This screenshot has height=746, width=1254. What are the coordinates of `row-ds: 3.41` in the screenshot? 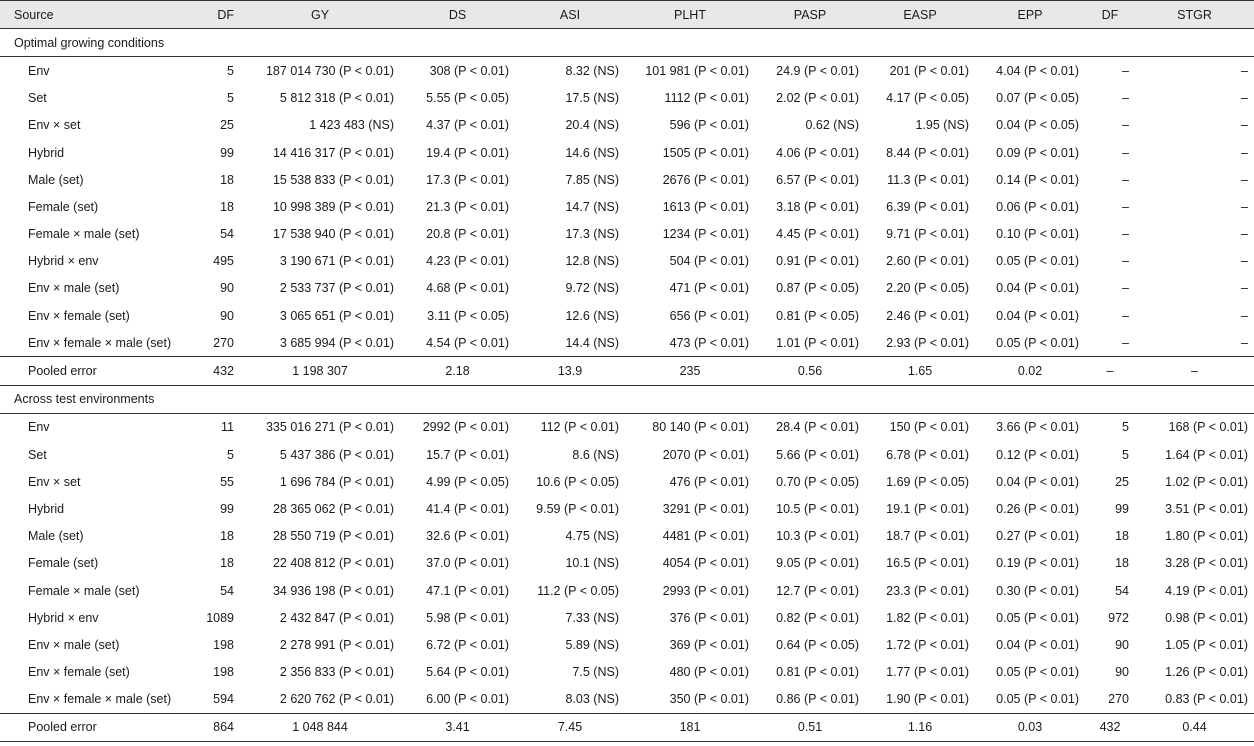 It's located at (457, 727).